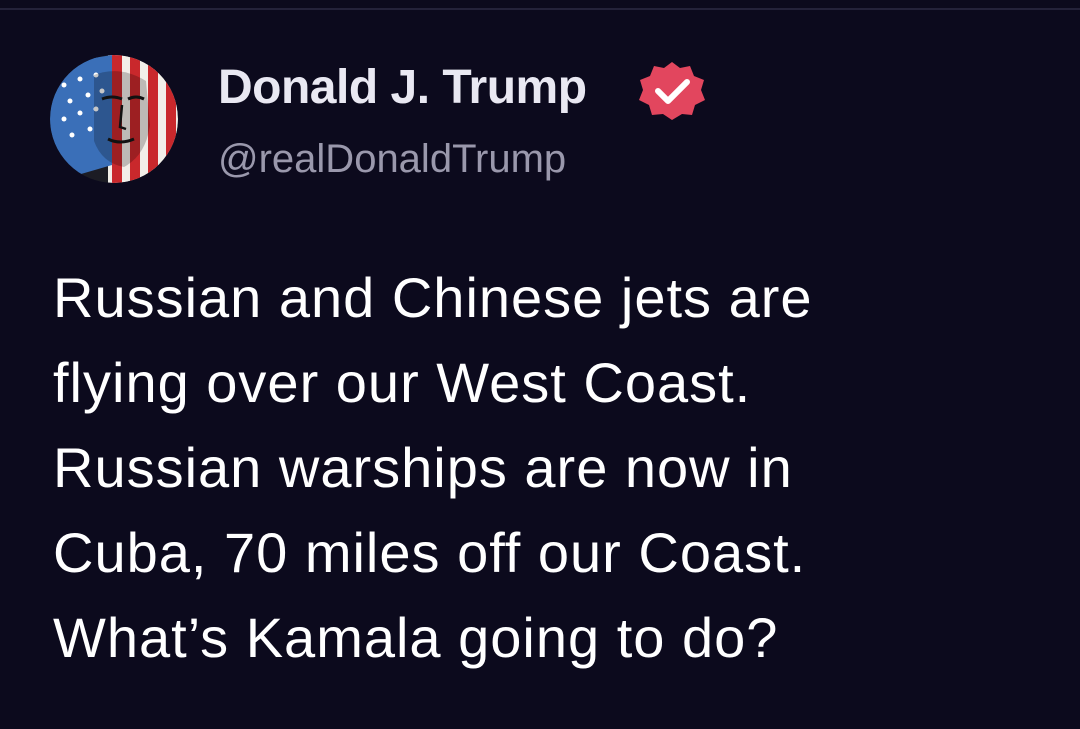 This screenshot has height=729, width=1080. I want to click on author-display-name: Donald J. Trump, so click(402, 88).